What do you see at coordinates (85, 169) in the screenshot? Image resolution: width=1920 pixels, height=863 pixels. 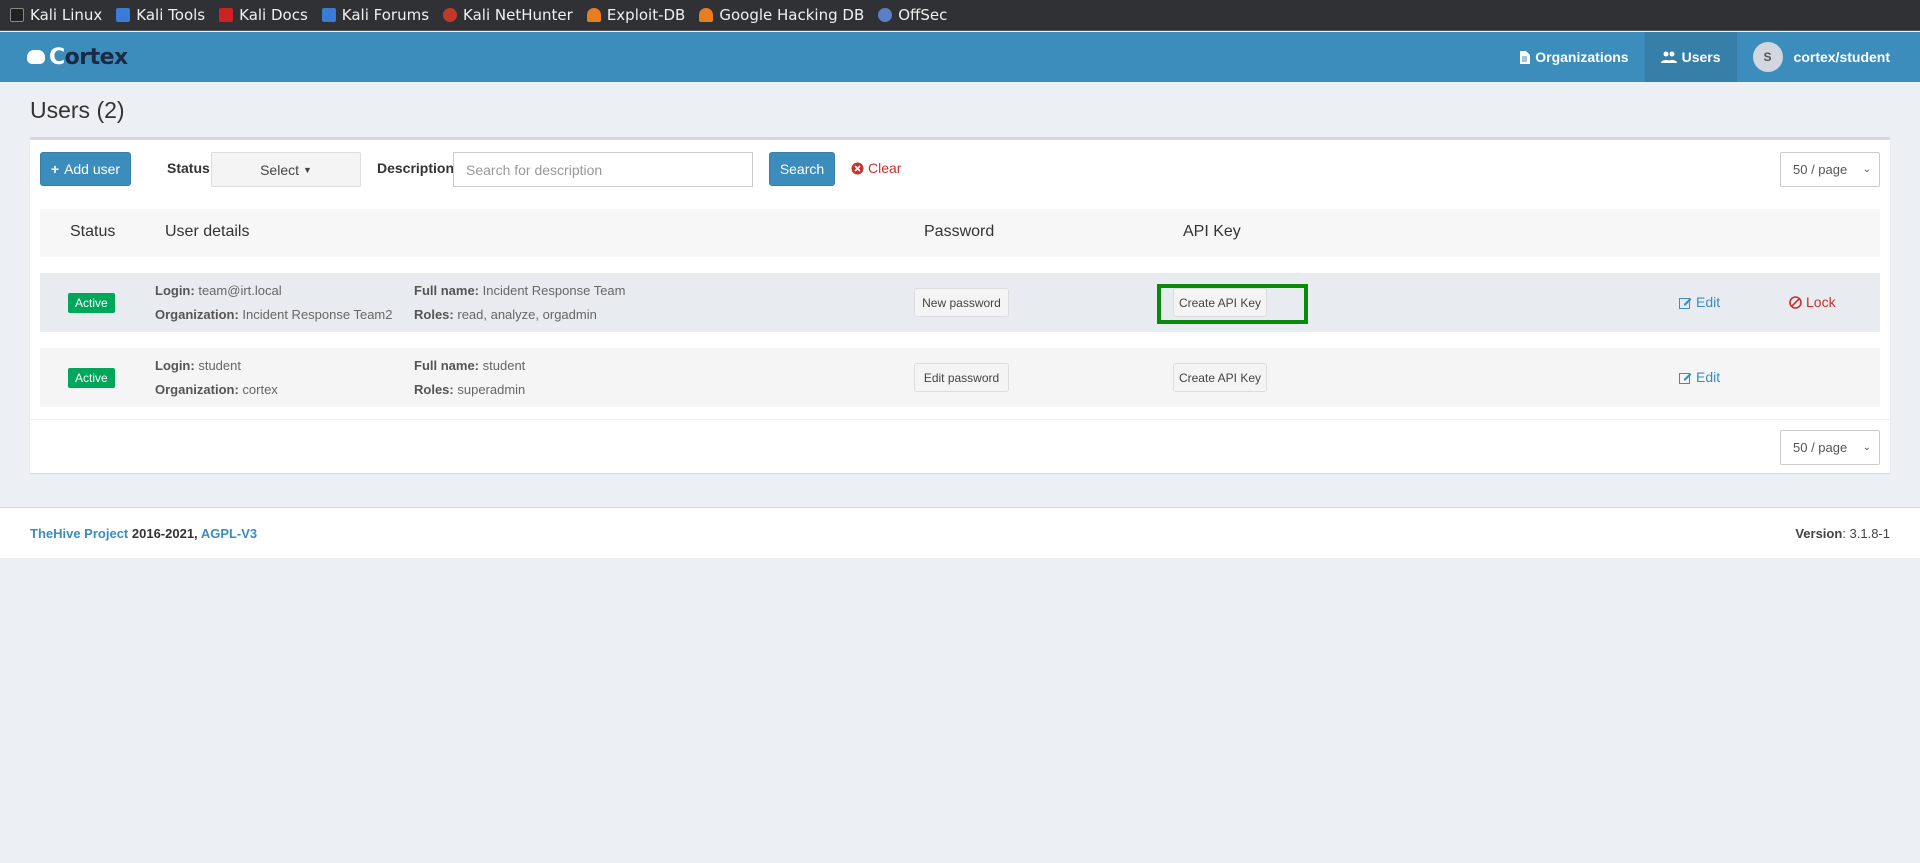 I see `add-user-button: + Add user` at bounding box center [85, 169].